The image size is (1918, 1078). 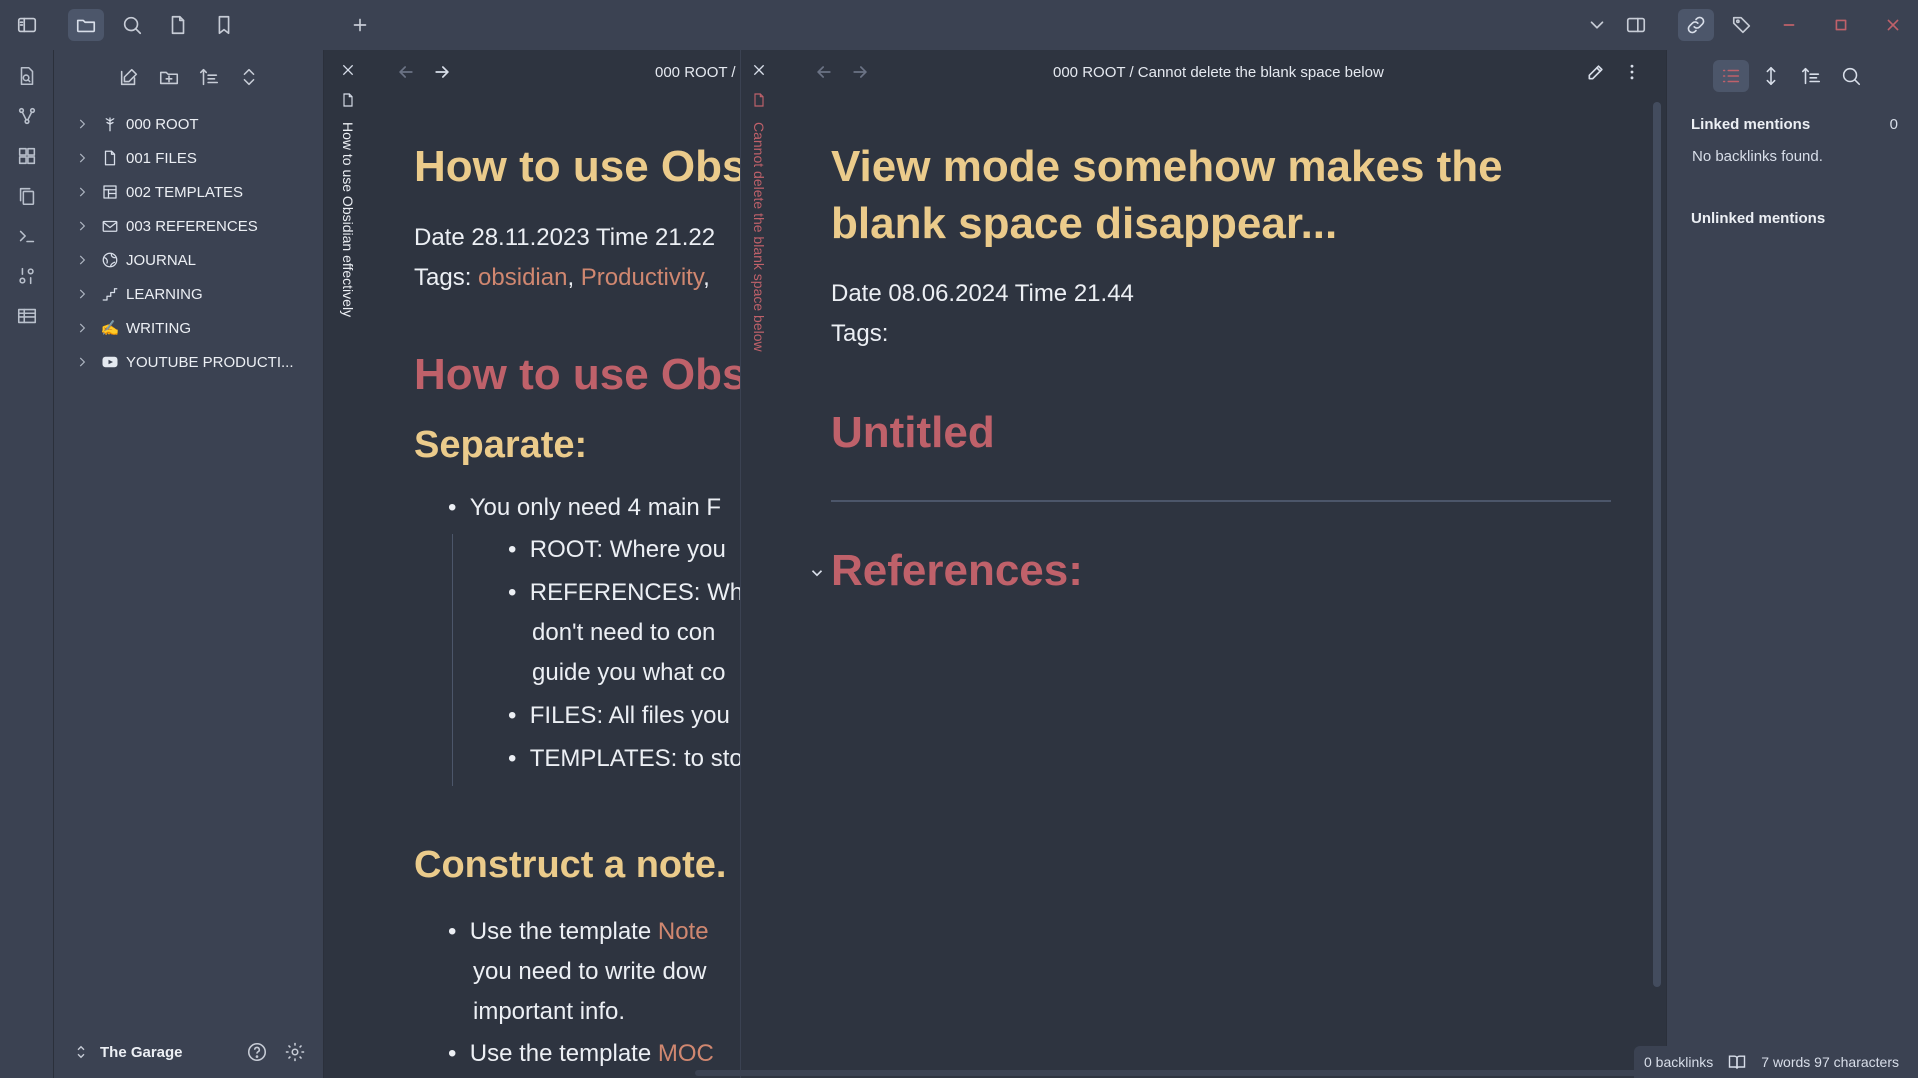 I want to click on tree-item-journal: JOURNAL, so click(x=194, y=260).